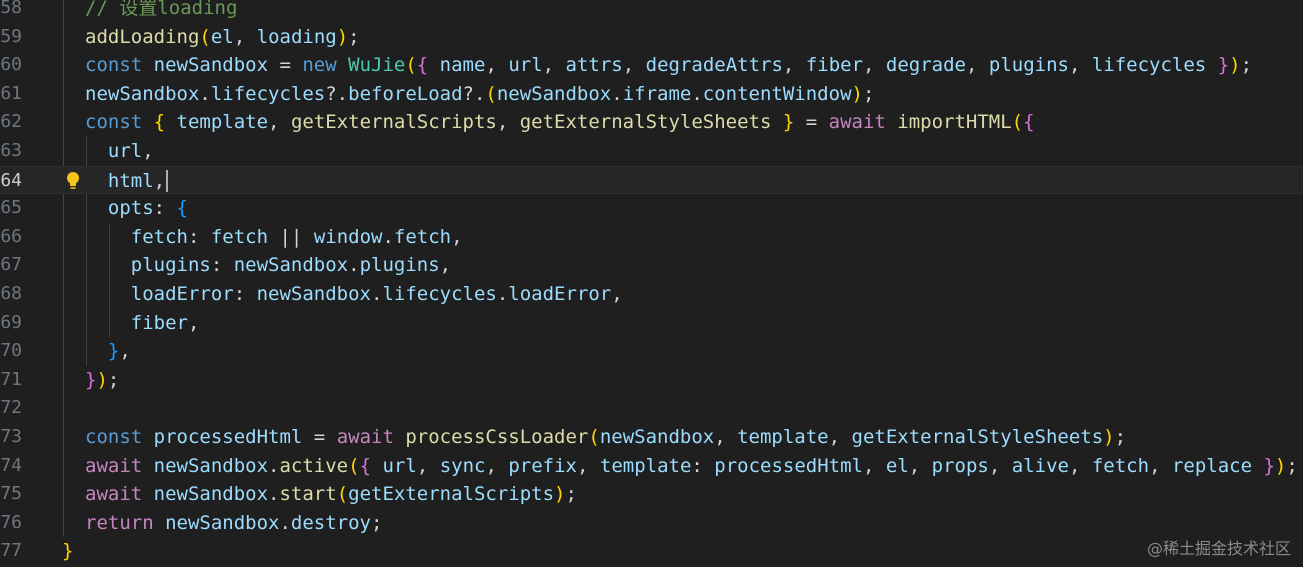  What do you see at coordinates (651, 37) in the screenshot?
I see `code-line: 59 addLoading(el, loading);` at bounding box center [651, 37].